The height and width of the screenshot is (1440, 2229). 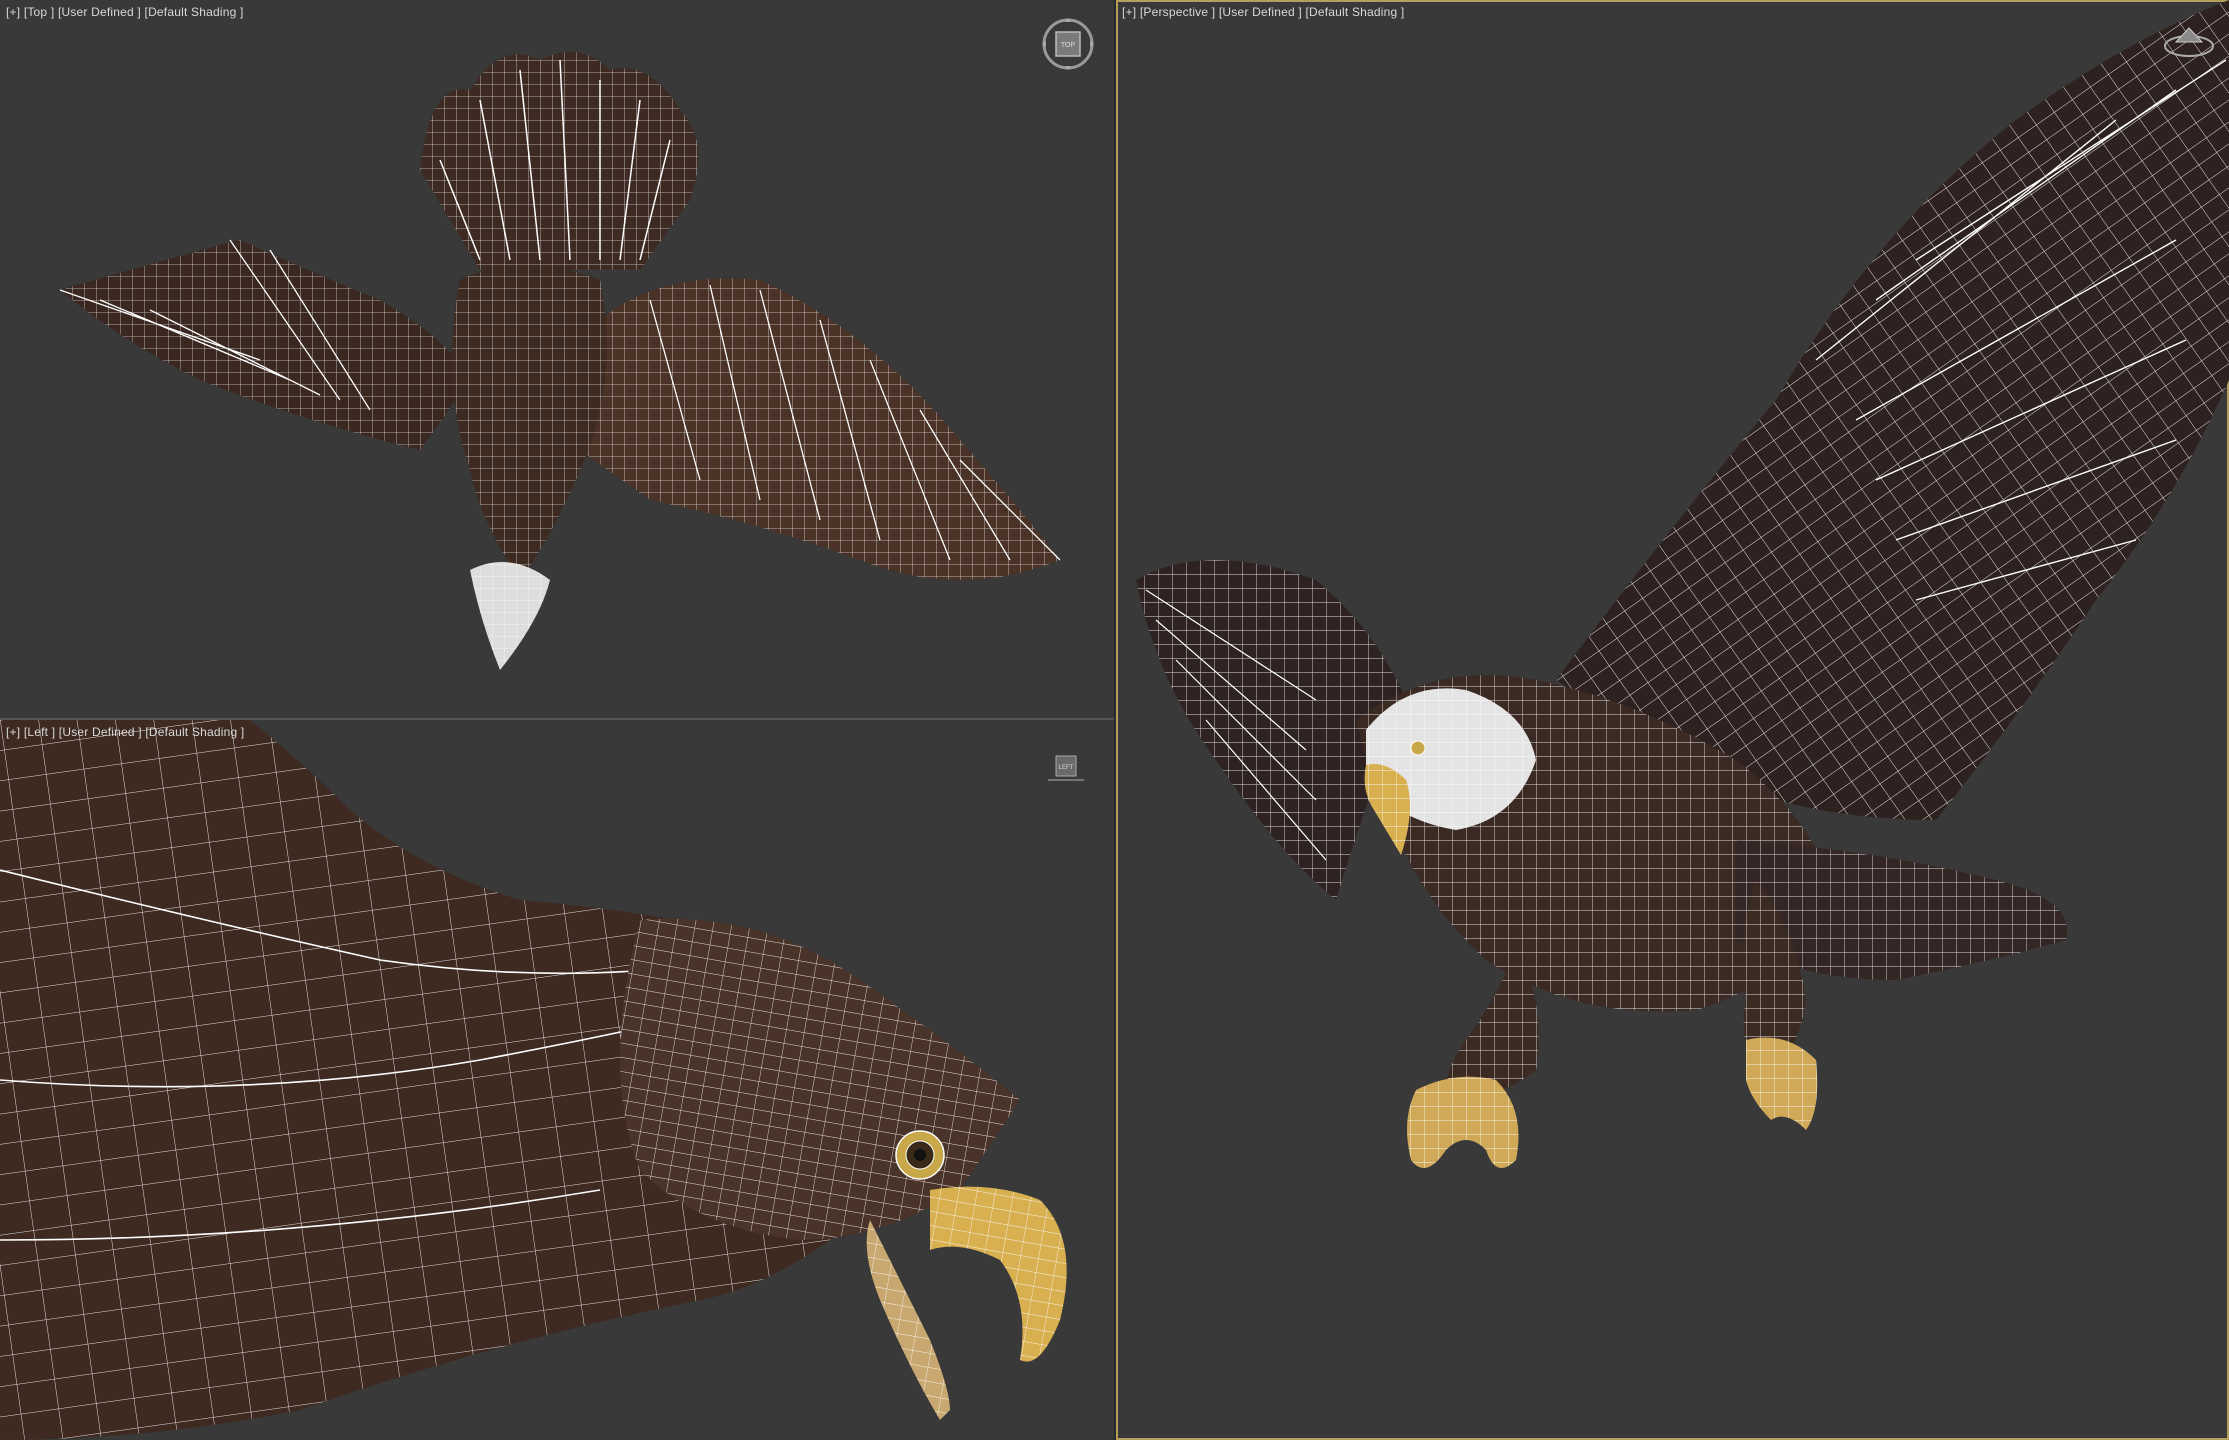 I want to click on eagle-body, so click(x=529, y=422).